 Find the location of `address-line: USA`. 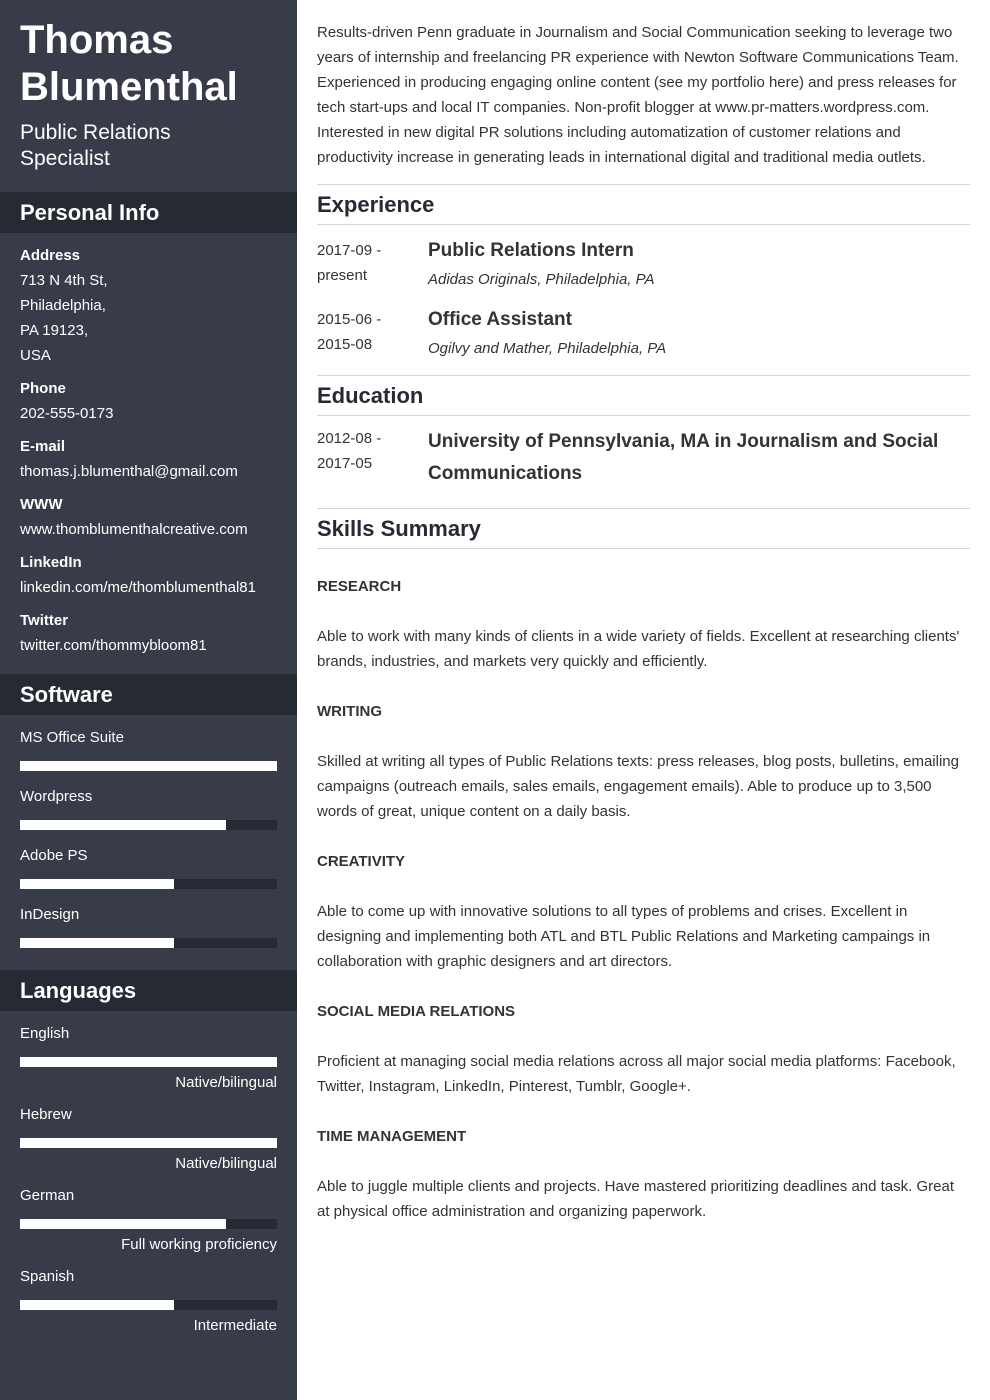

address-line: USA is located at coordinates (35, 355).